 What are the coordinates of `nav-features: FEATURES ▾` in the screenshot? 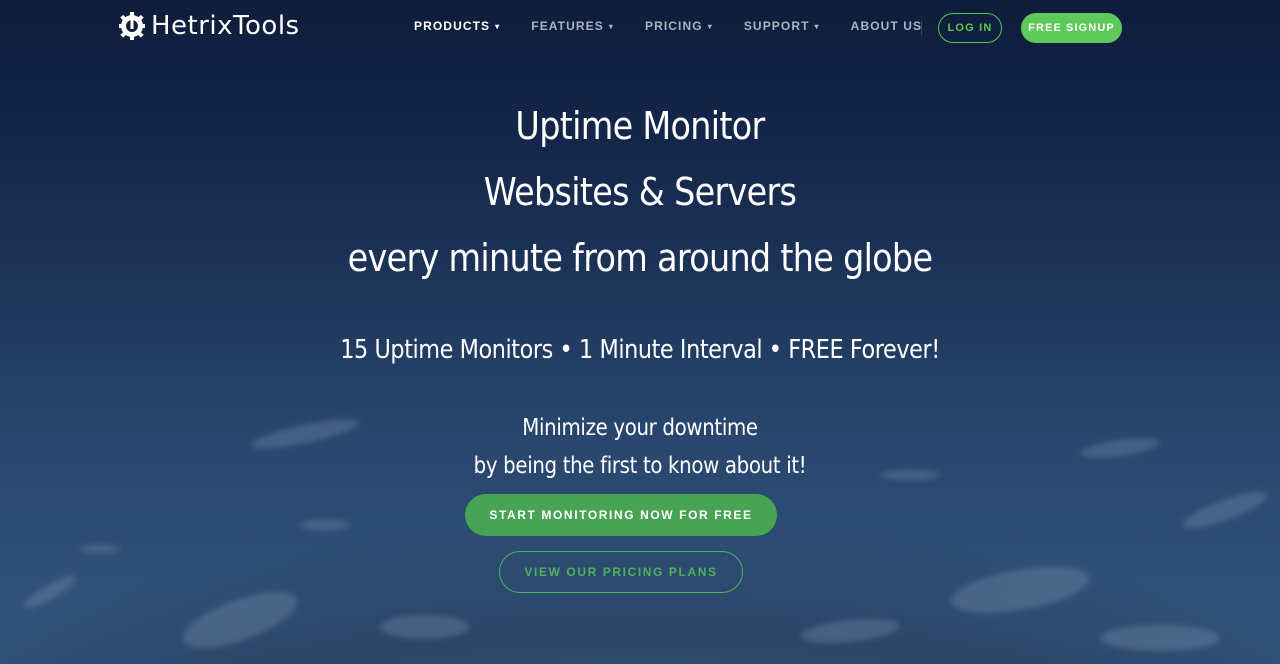 It's located at (572, 26).